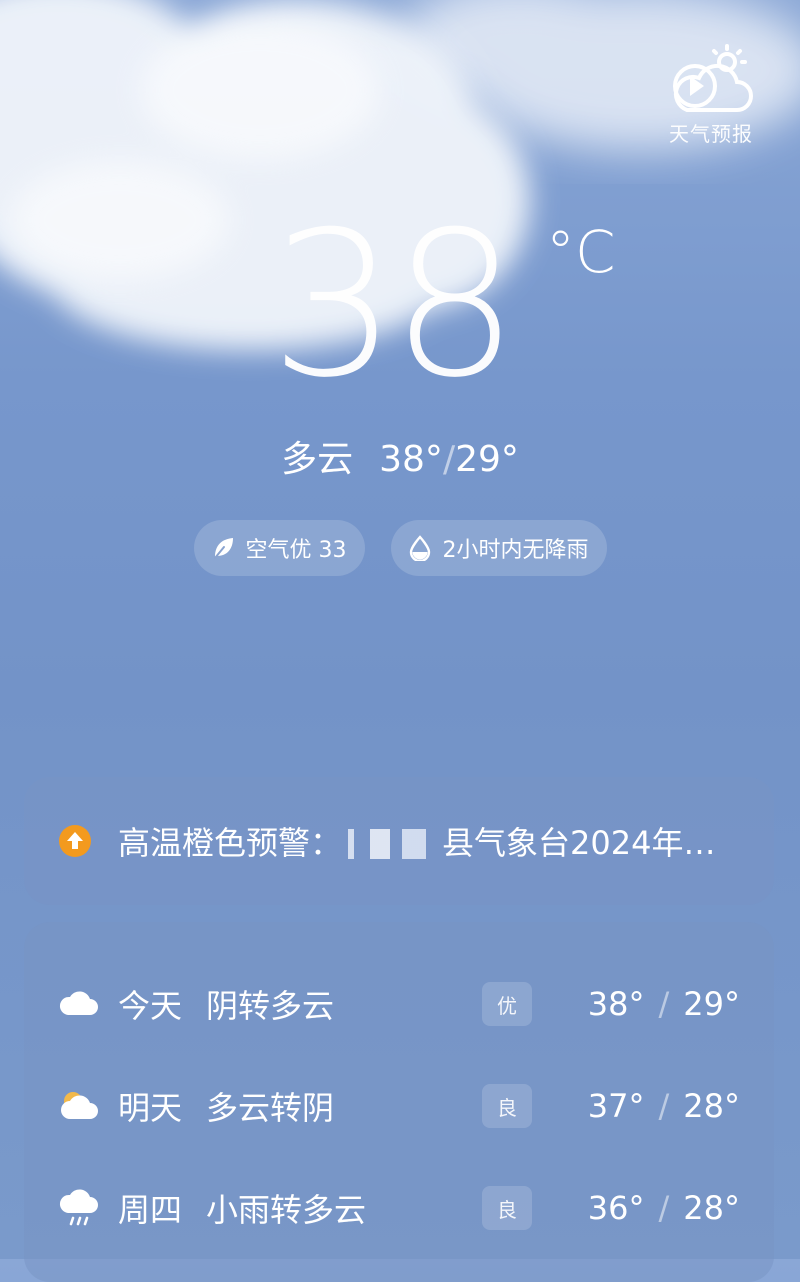 Image resolution: width=800 pixels, height=1282 pixels. I want to click on info-chips: 空气优 33 2小时内无降雨, so click(400, 548).